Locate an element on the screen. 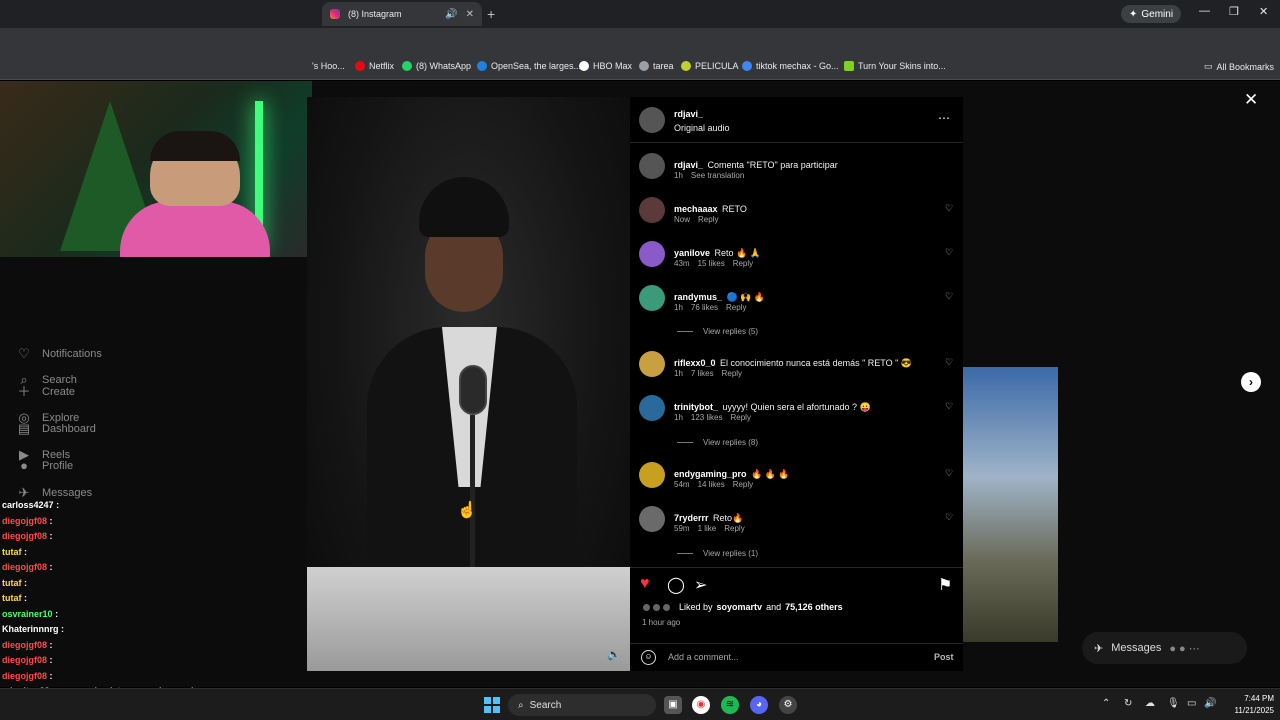 This screenshot has width=1280, height=720. app-icon: ⚙ is located at coordinates (788, 705).